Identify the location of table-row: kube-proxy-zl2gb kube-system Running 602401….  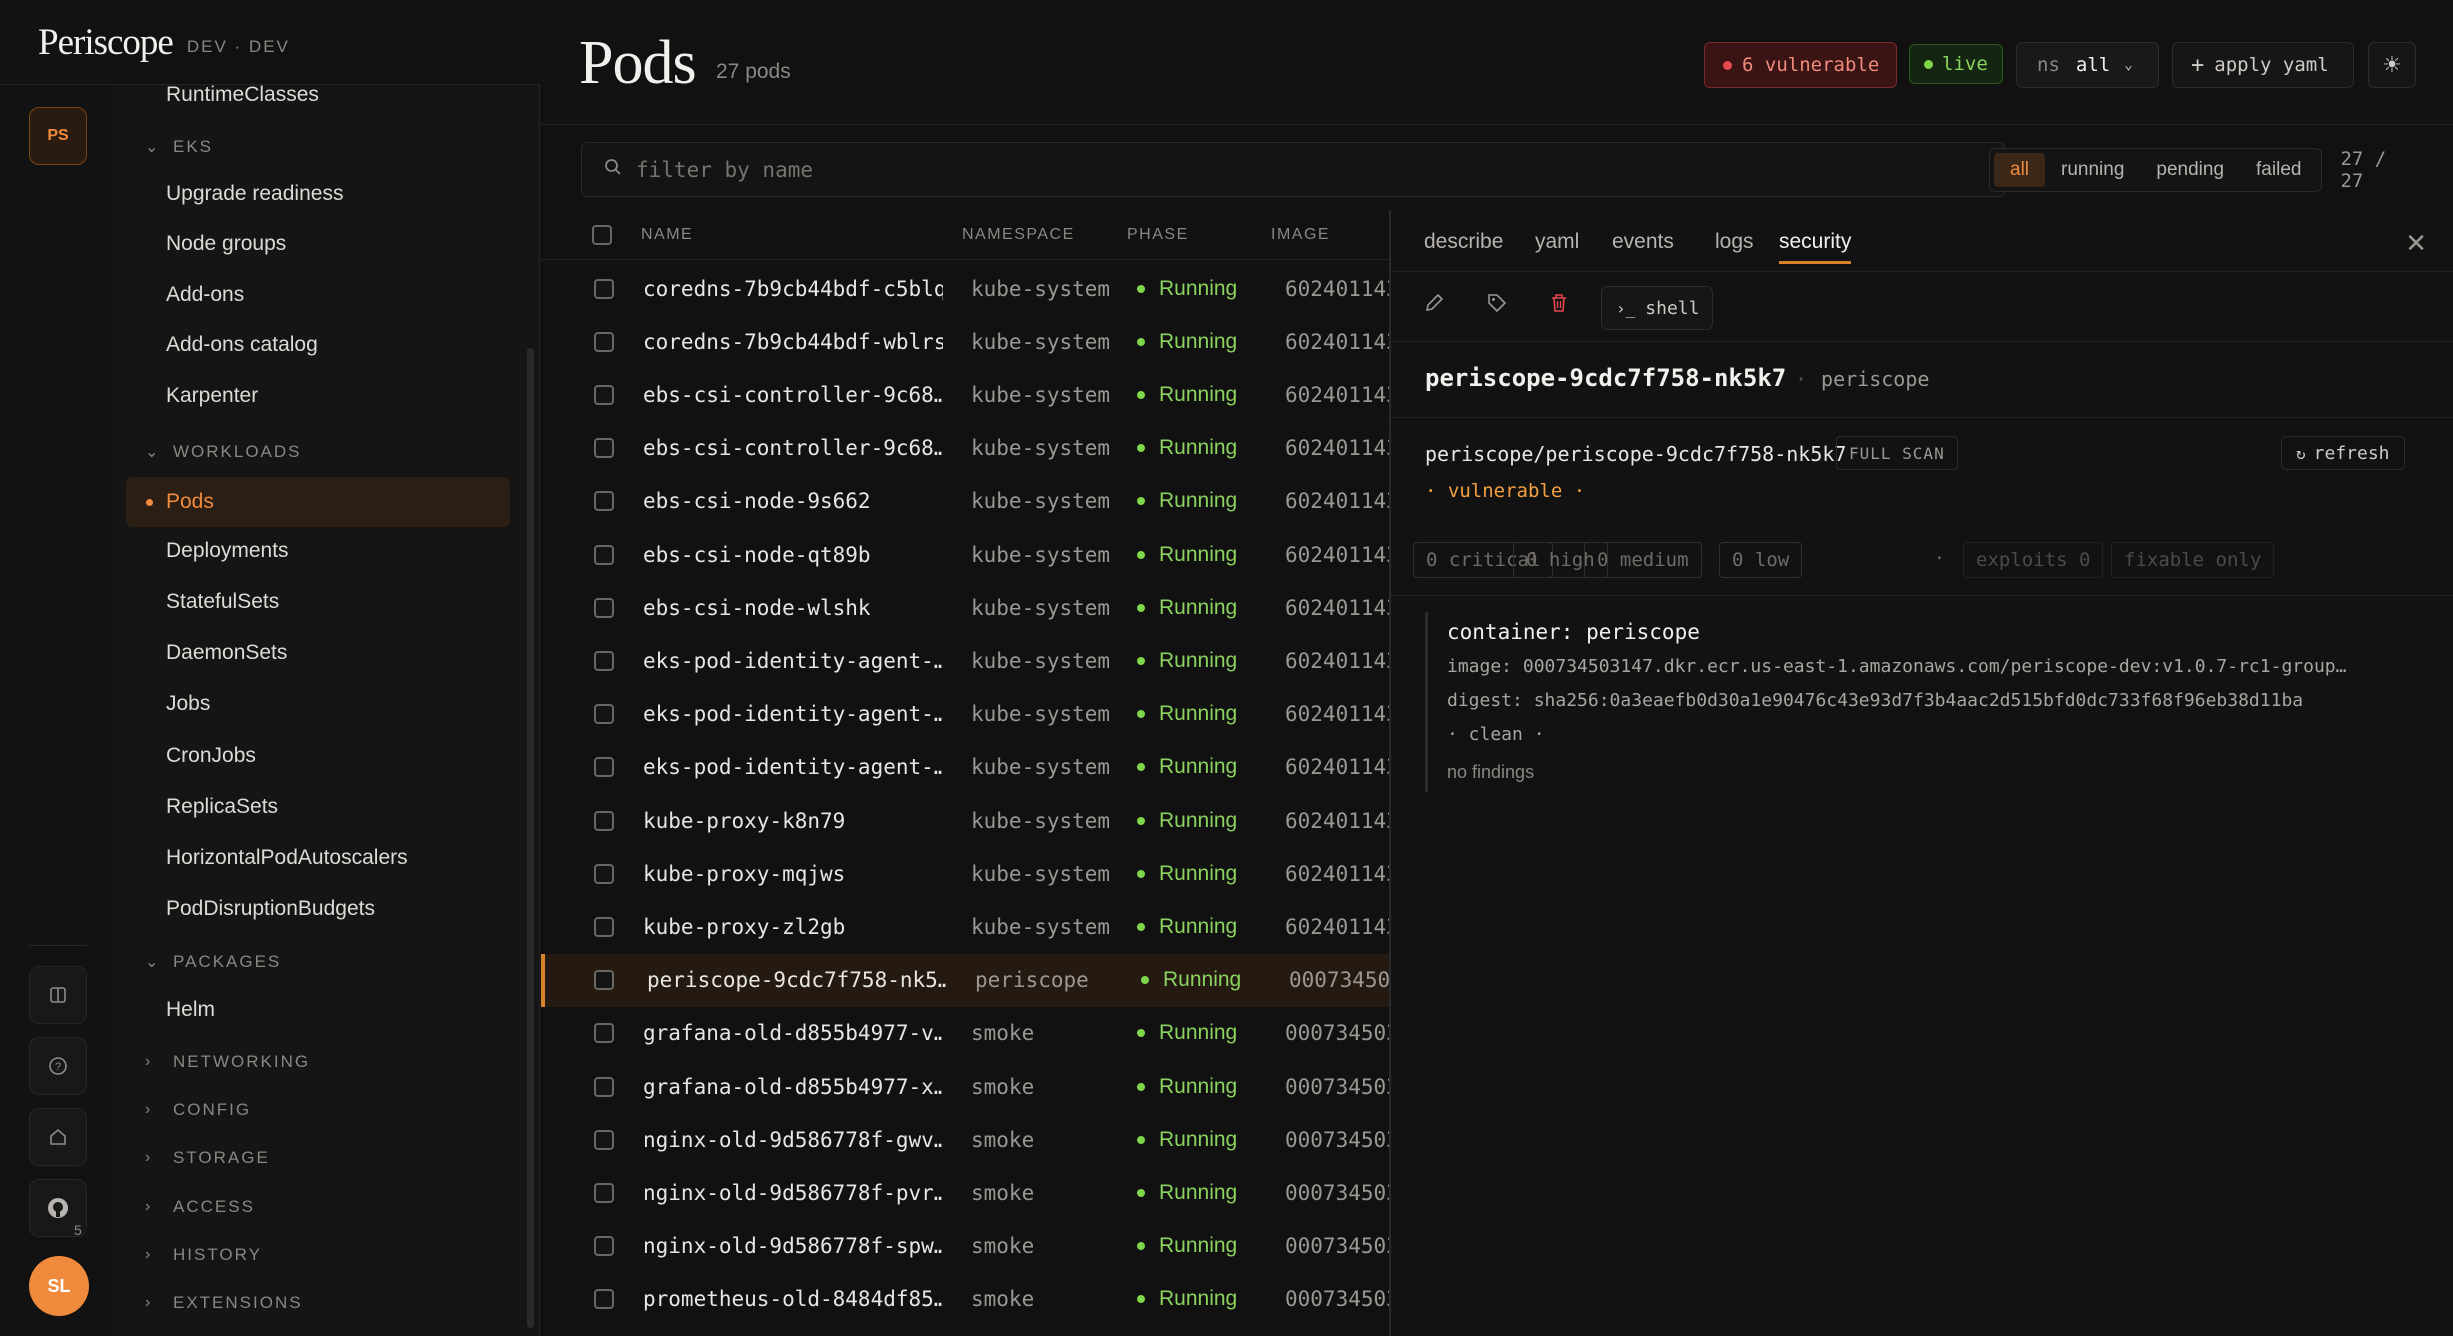
(965, 926).